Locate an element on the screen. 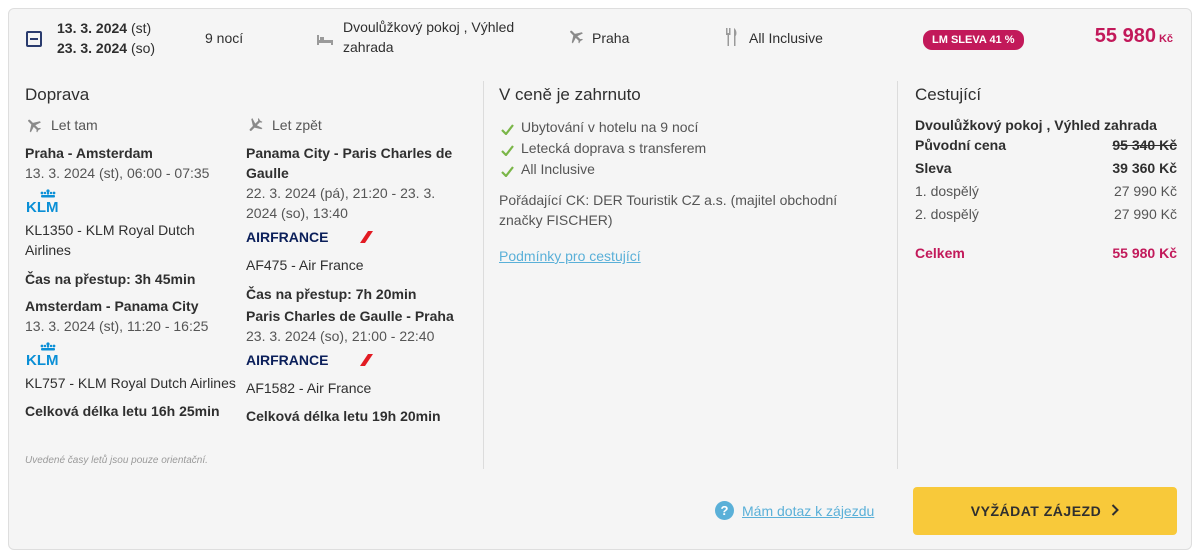 This screenshot has height=558, width=1200. return-leg2-route: Paris Charles de Gaulle - Praha is located at coordinates (350, 316).